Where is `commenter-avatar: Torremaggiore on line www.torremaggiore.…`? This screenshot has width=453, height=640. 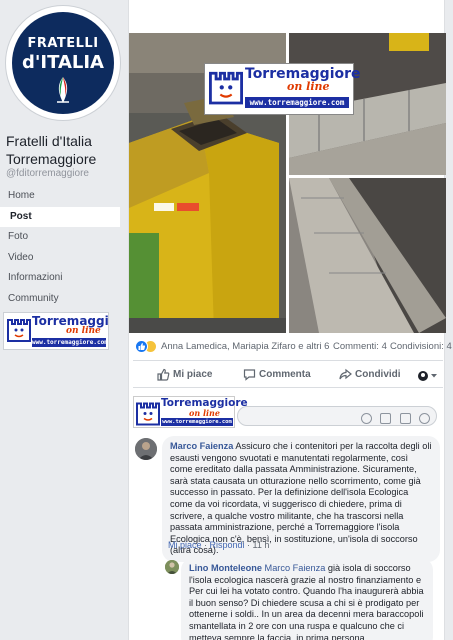
commenter-avatar: Torremaggiore on line www.torremaggiore.… is located at coordinates (190, 412).